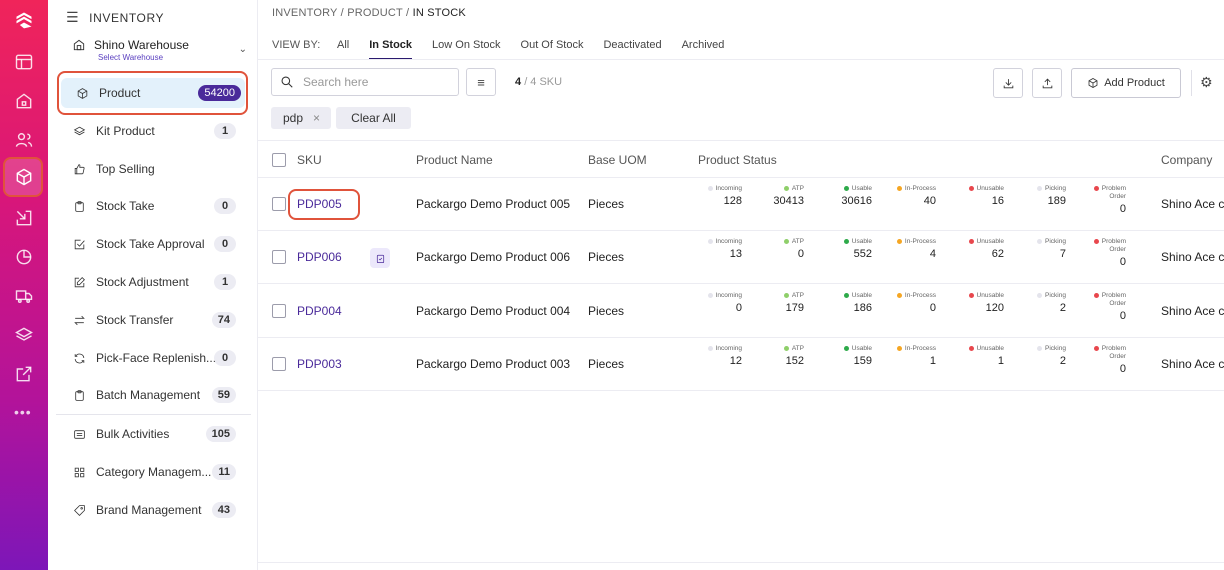 This screenshot has height=570, width=1224. I want to click on count-badge: 43, so click(223, 510).